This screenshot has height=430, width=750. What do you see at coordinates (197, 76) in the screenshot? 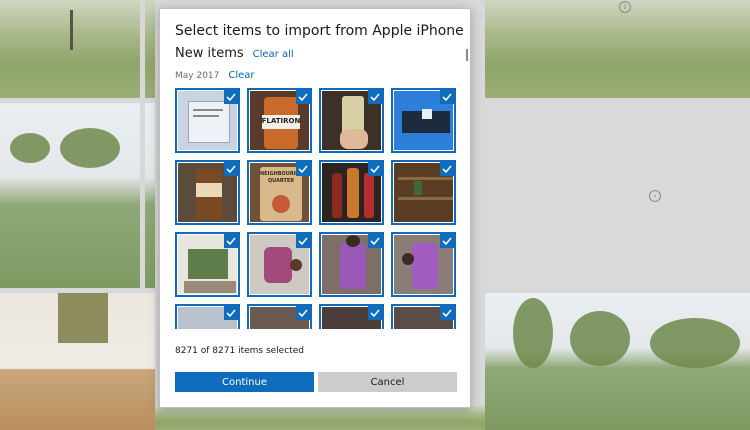
I see `date-group-label: May 2017` at bounding box center [197, 76].